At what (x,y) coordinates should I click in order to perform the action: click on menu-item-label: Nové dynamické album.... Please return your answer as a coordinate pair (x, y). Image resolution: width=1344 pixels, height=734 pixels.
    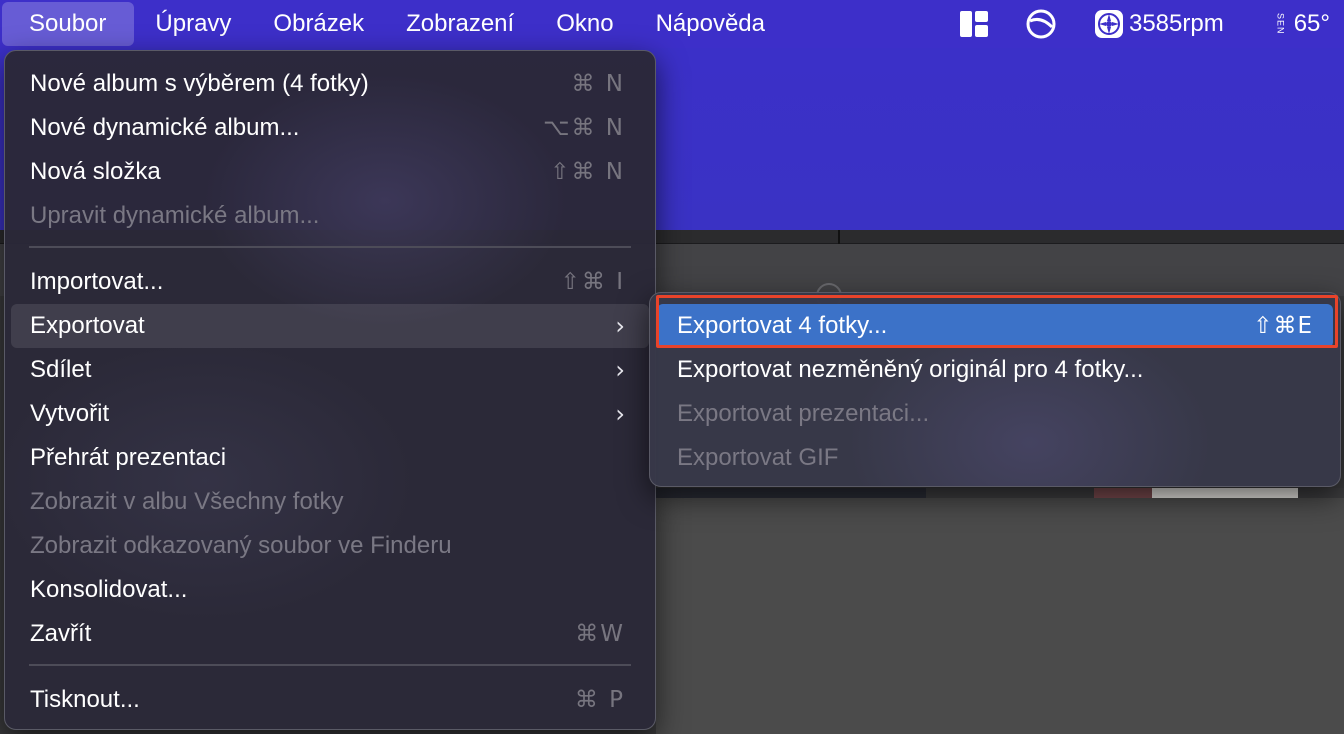
    Looking at the image, I should click on (165, 127).